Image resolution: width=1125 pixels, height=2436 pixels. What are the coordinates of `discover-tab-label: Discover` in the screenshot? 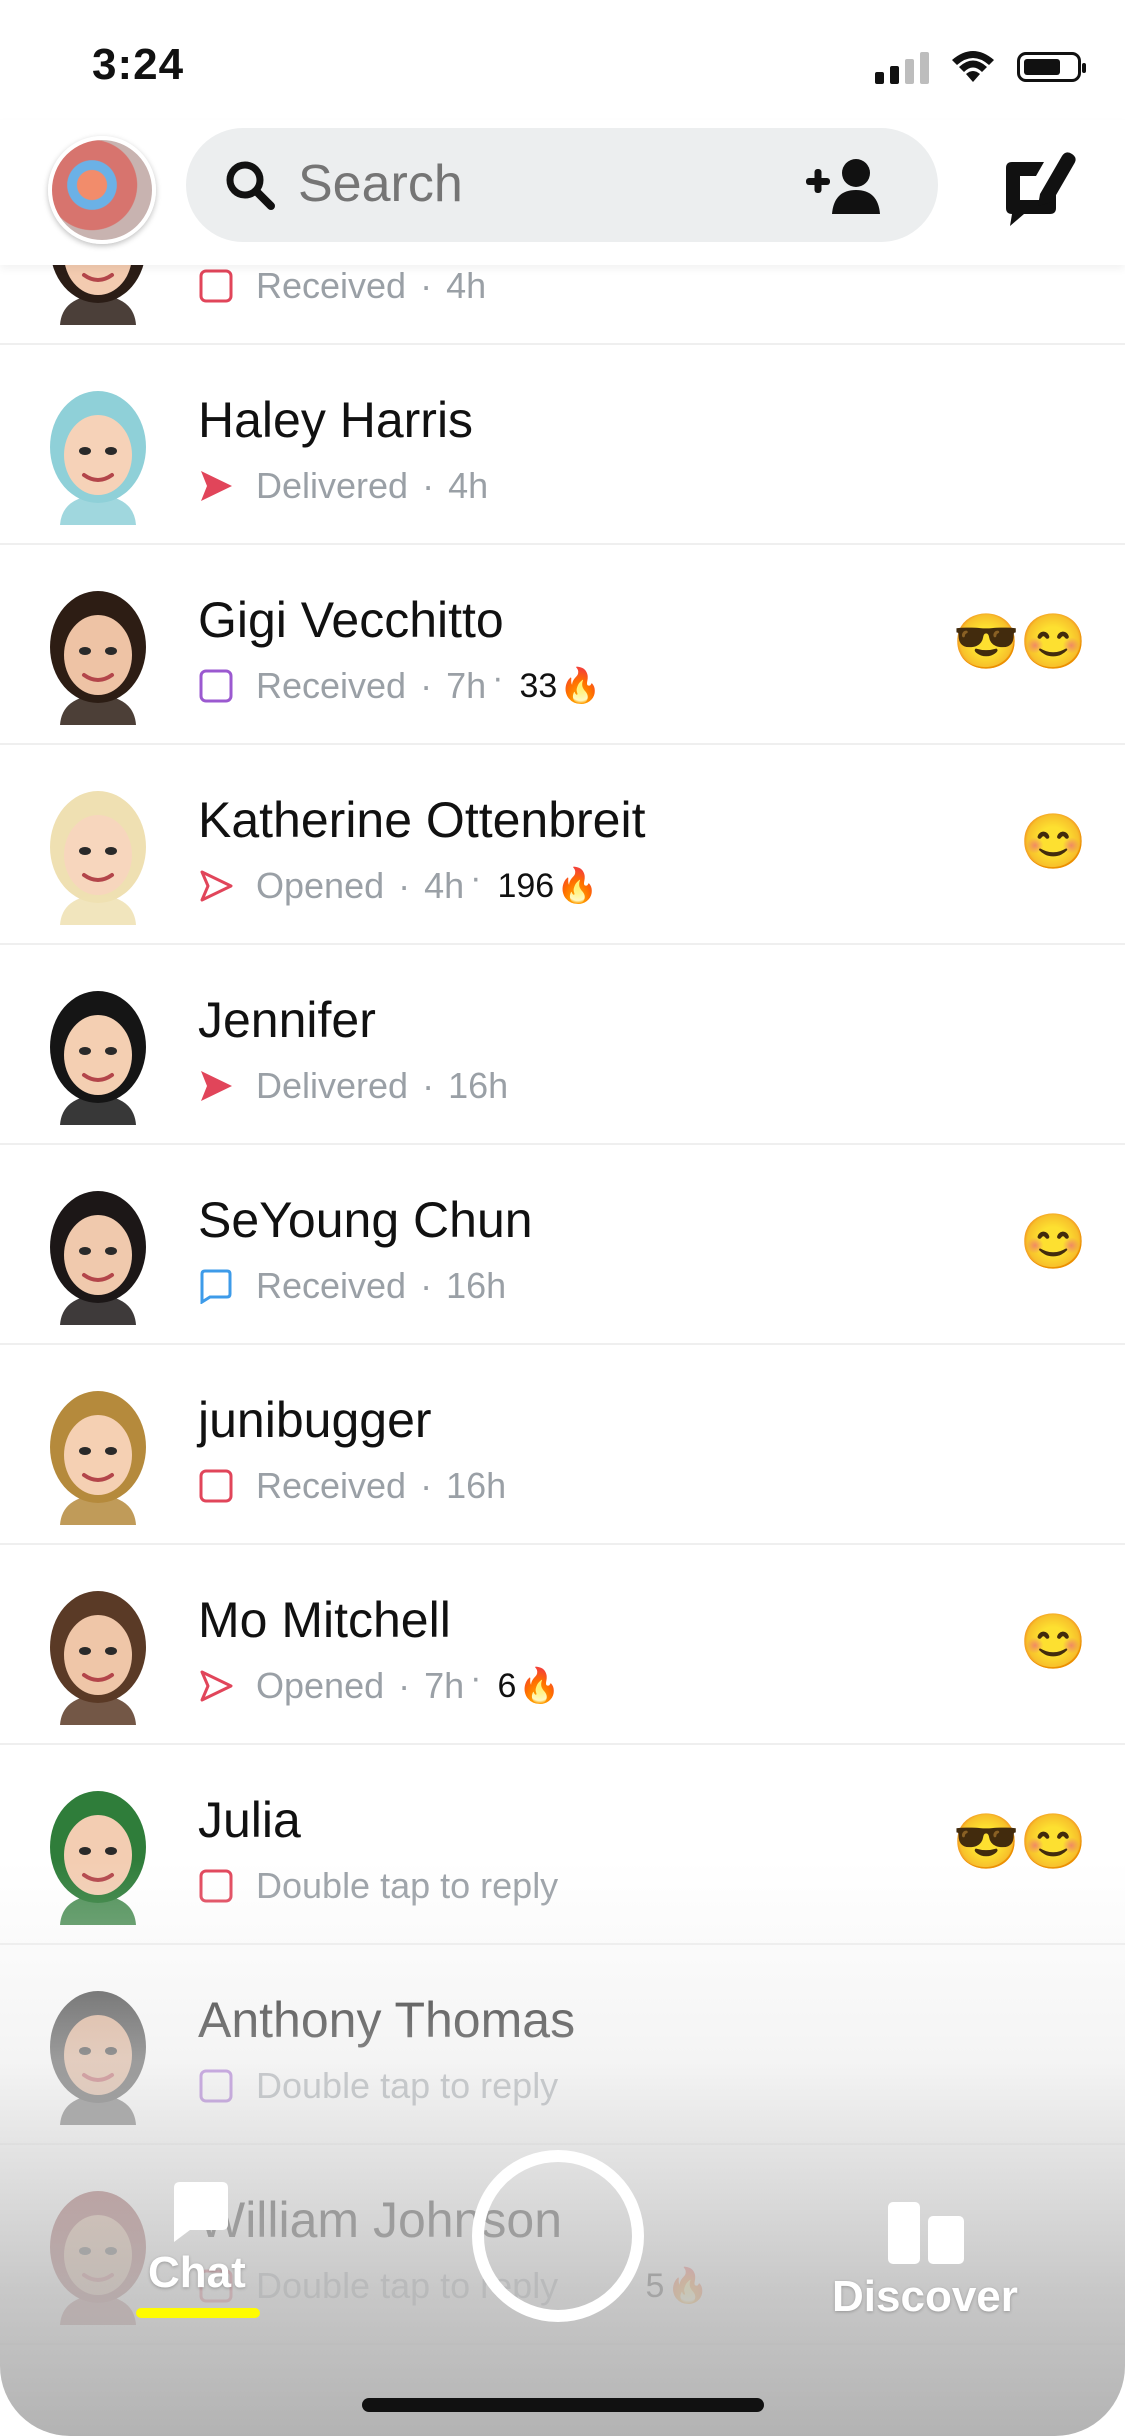 It's located at (925, 2296).